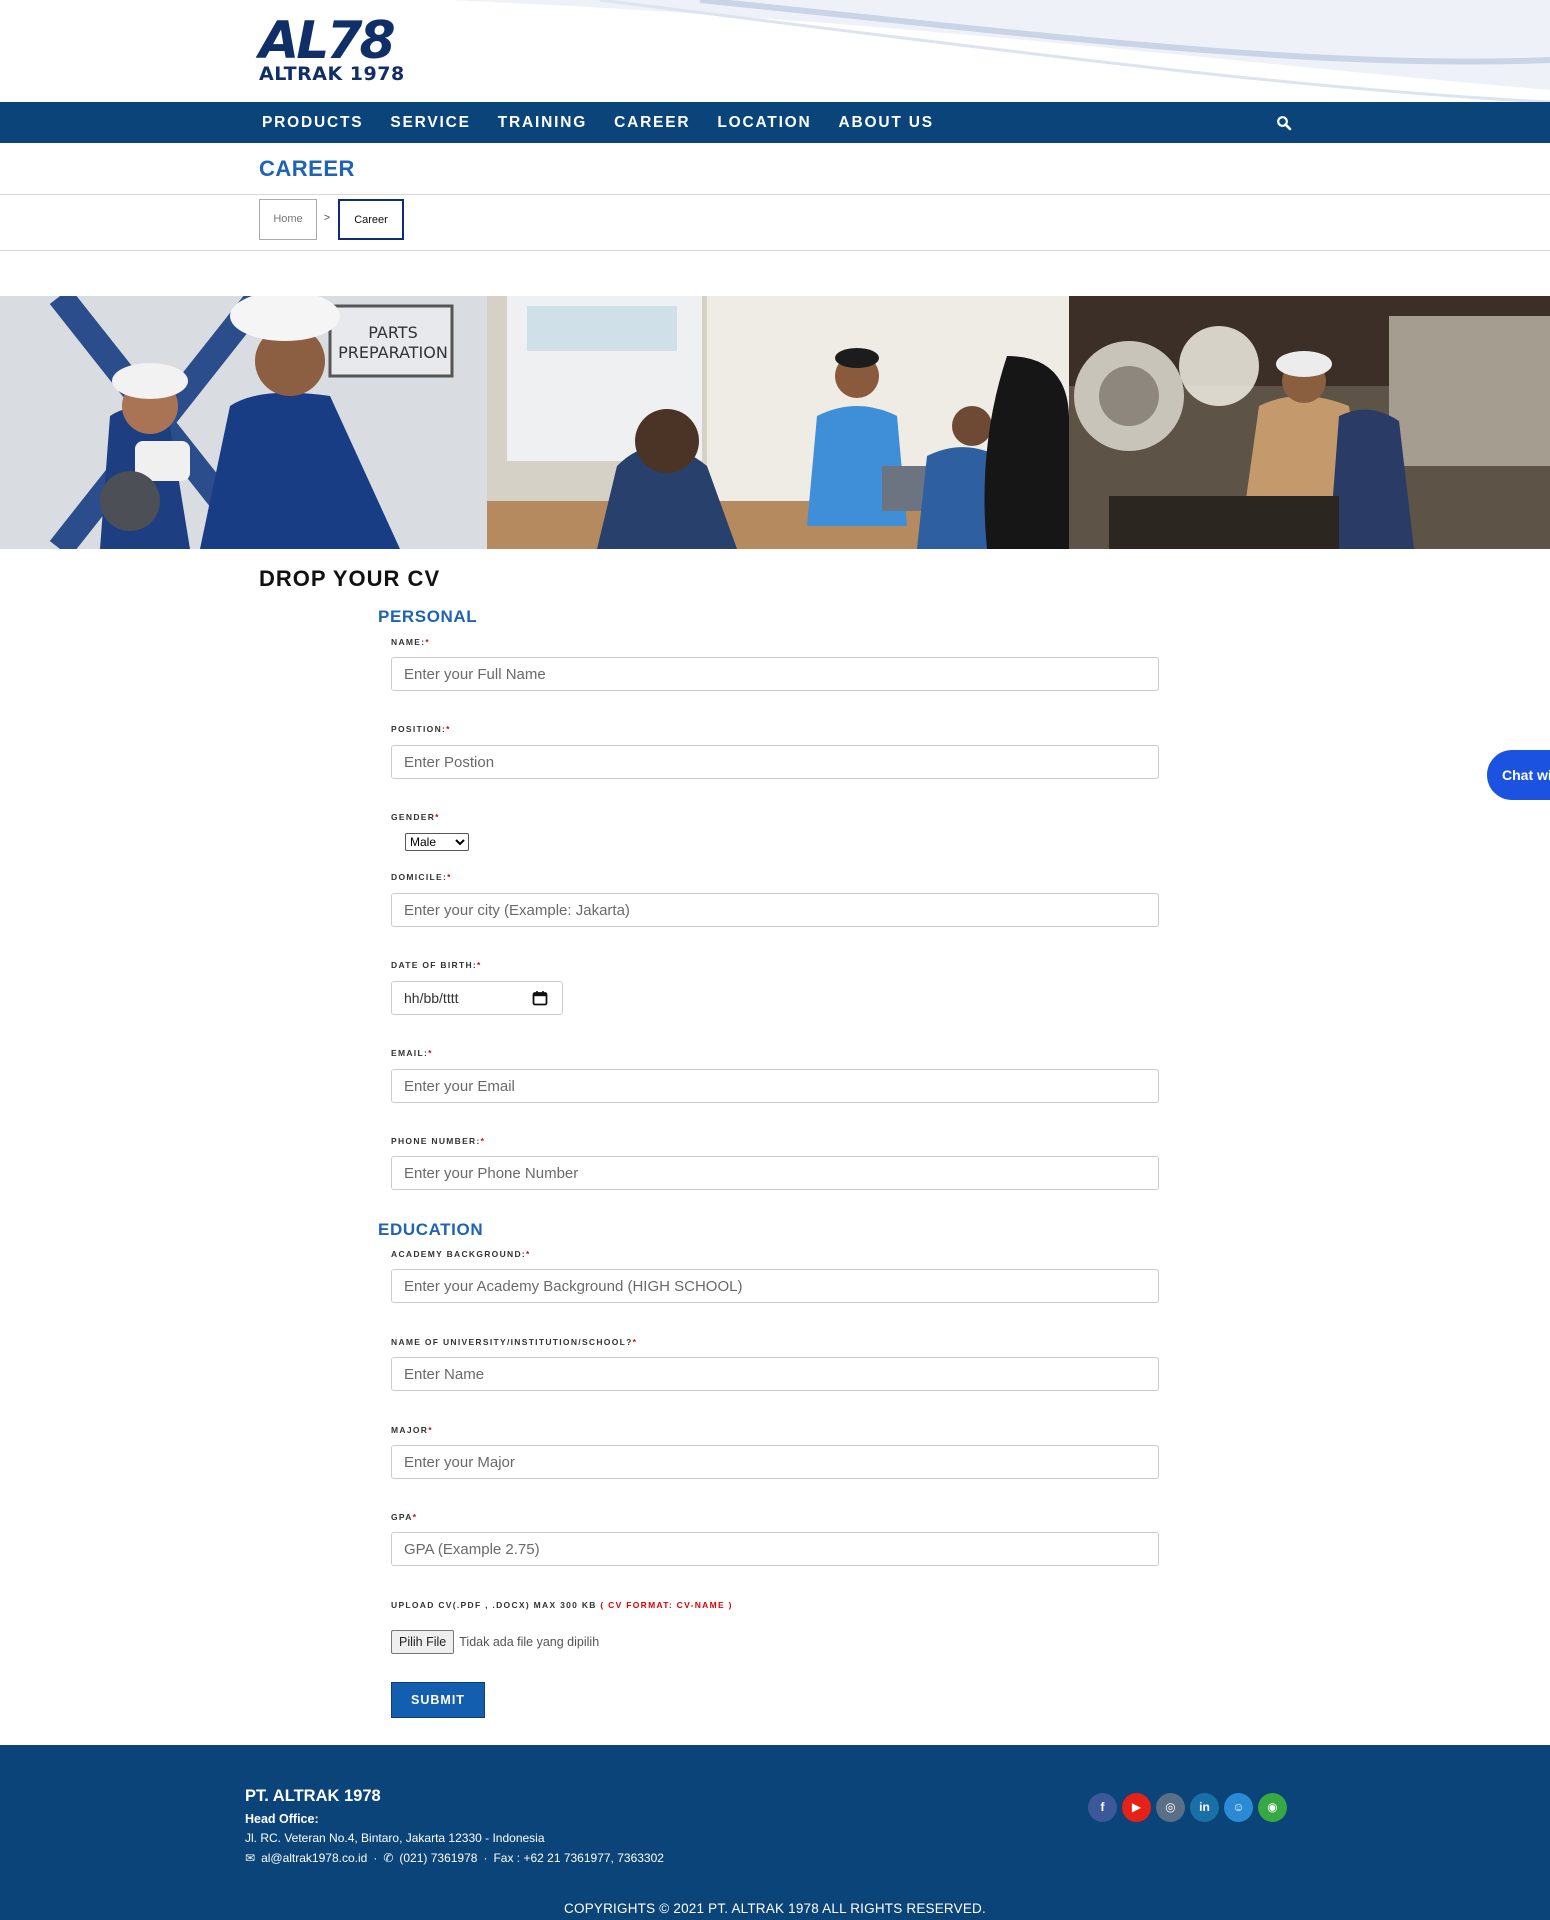 The image size is (1550, 1920). I want to click on social-links: f ▶ ◎ in ☺ ◉, so click(1187, 1807).